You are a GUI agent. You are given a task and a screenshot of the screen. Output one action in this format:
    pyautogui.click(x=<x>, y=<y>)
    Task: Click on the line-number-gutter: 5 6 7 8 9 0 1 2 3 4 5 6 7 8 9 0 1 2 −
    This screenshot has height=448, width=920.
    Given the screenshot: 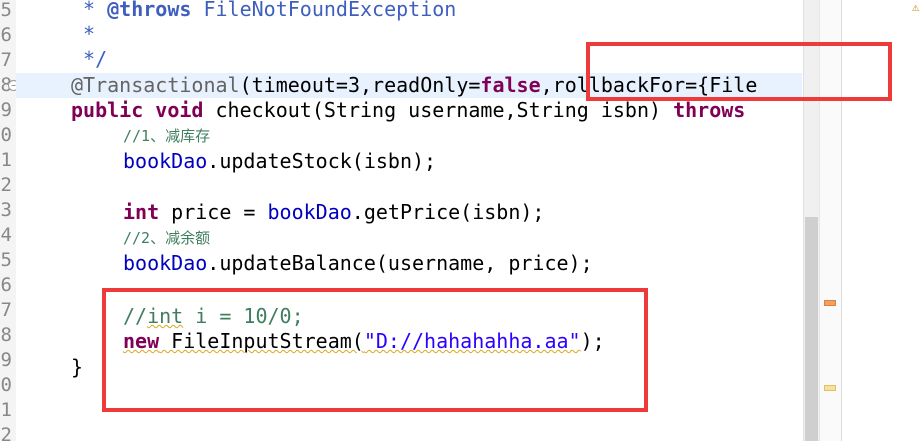 What is the action you would take?
    pyautogui.click(x=9, y=223)
    